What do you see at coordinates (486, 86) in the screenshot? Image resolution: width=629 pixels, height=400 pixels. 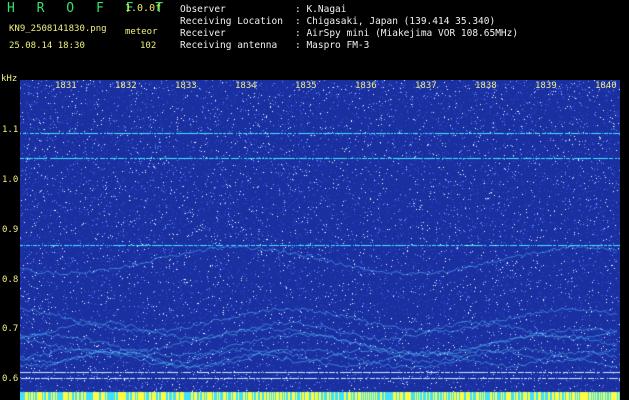 I see `x-tick-label: 1838` at bounding box center [486, 86].